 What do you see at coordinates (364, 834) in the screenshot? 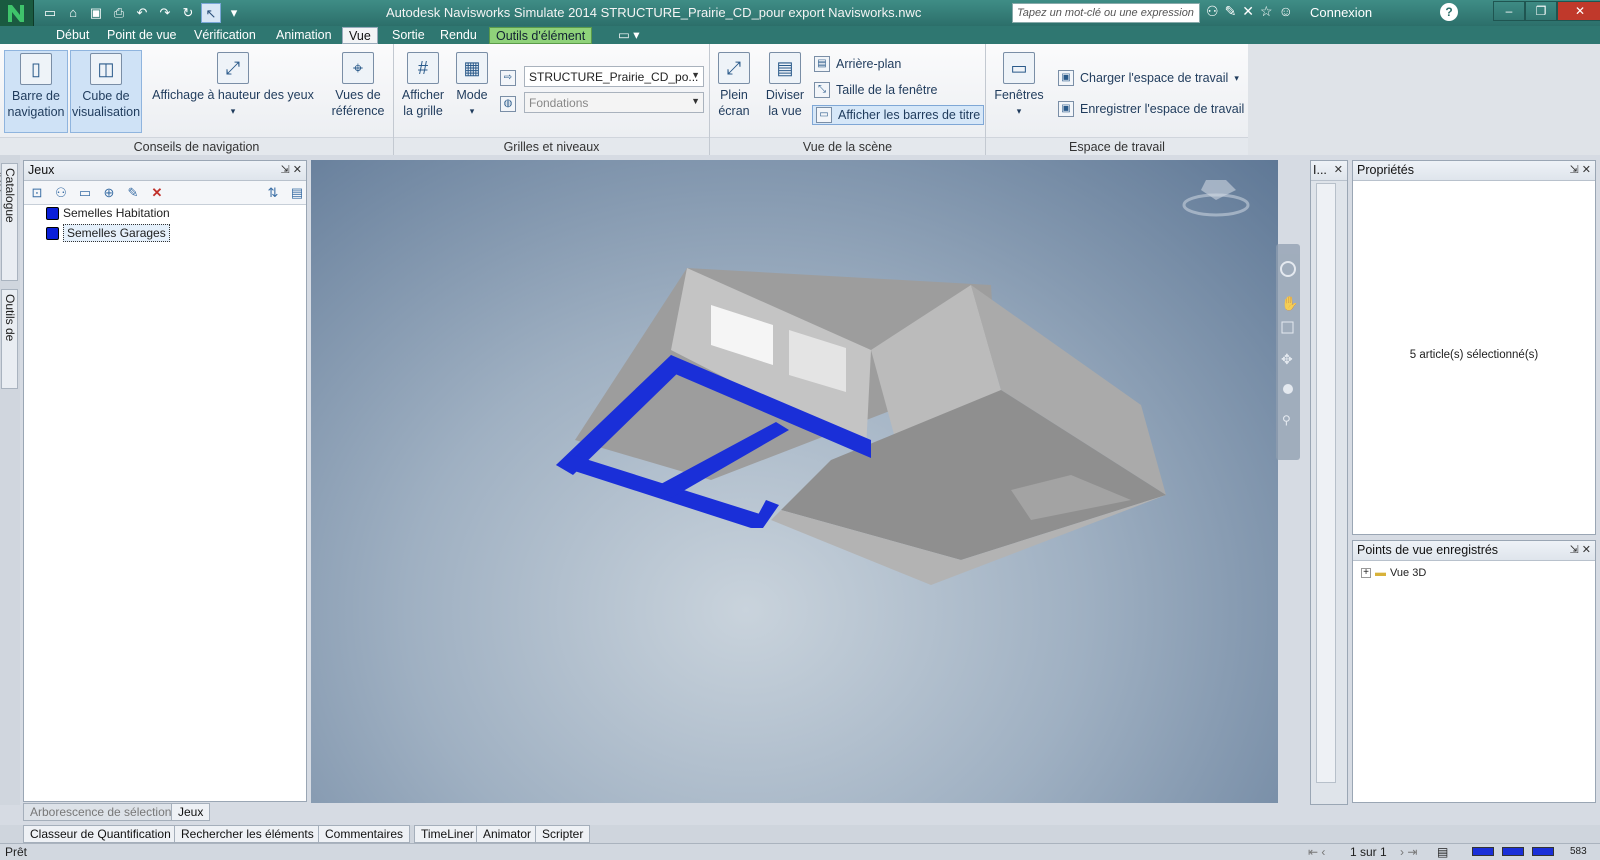
I see `tab-commentaires: Commentaires` at bounding box center [364, 834].